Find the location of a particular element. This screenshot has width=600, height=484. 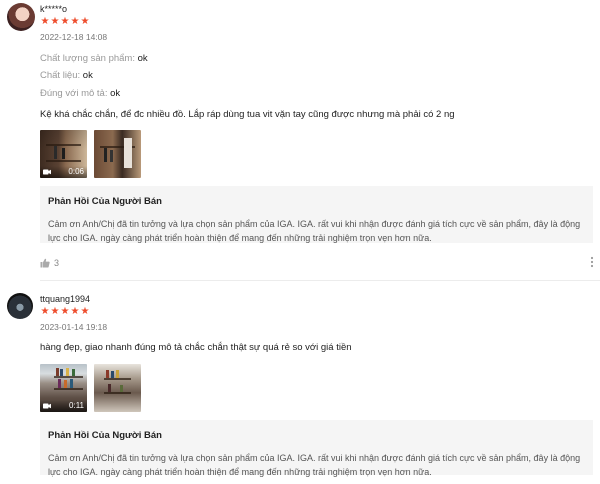

review-timestamp: 2023-01-14 19:18 is located at coordinates (74, 327).